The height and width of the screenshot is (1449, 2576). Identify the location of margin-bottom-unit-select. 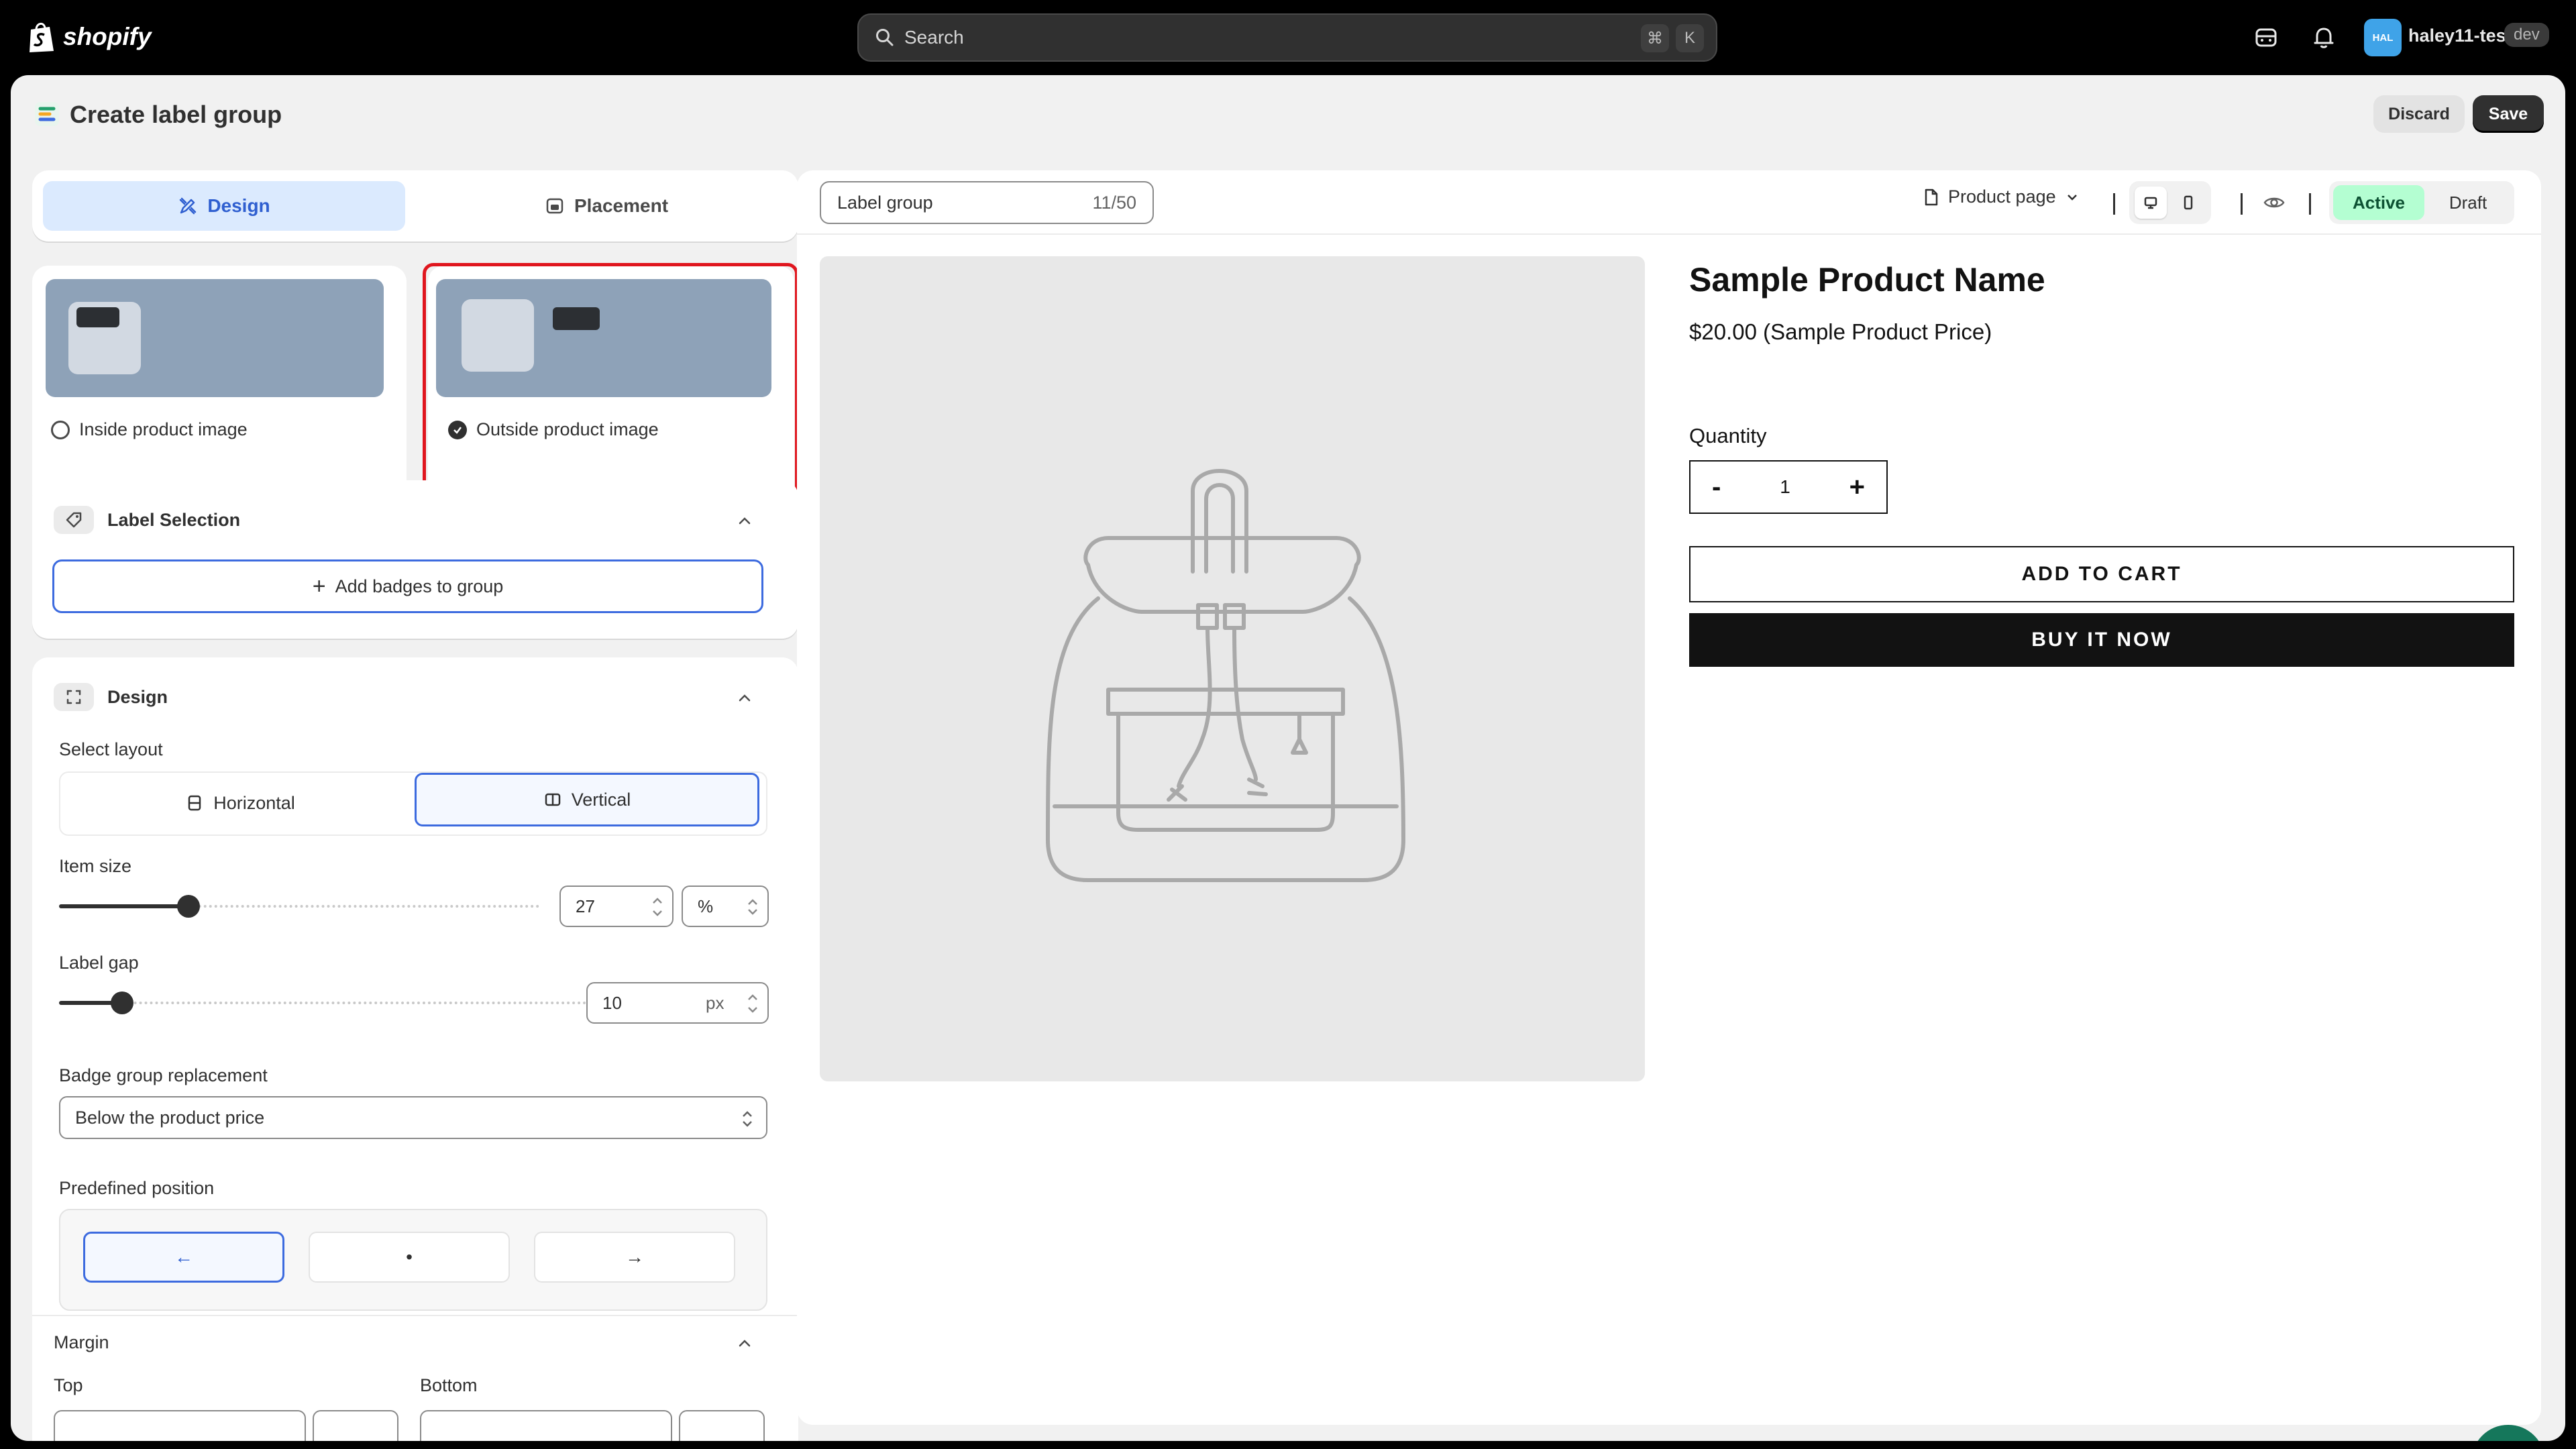
(722, 1425).